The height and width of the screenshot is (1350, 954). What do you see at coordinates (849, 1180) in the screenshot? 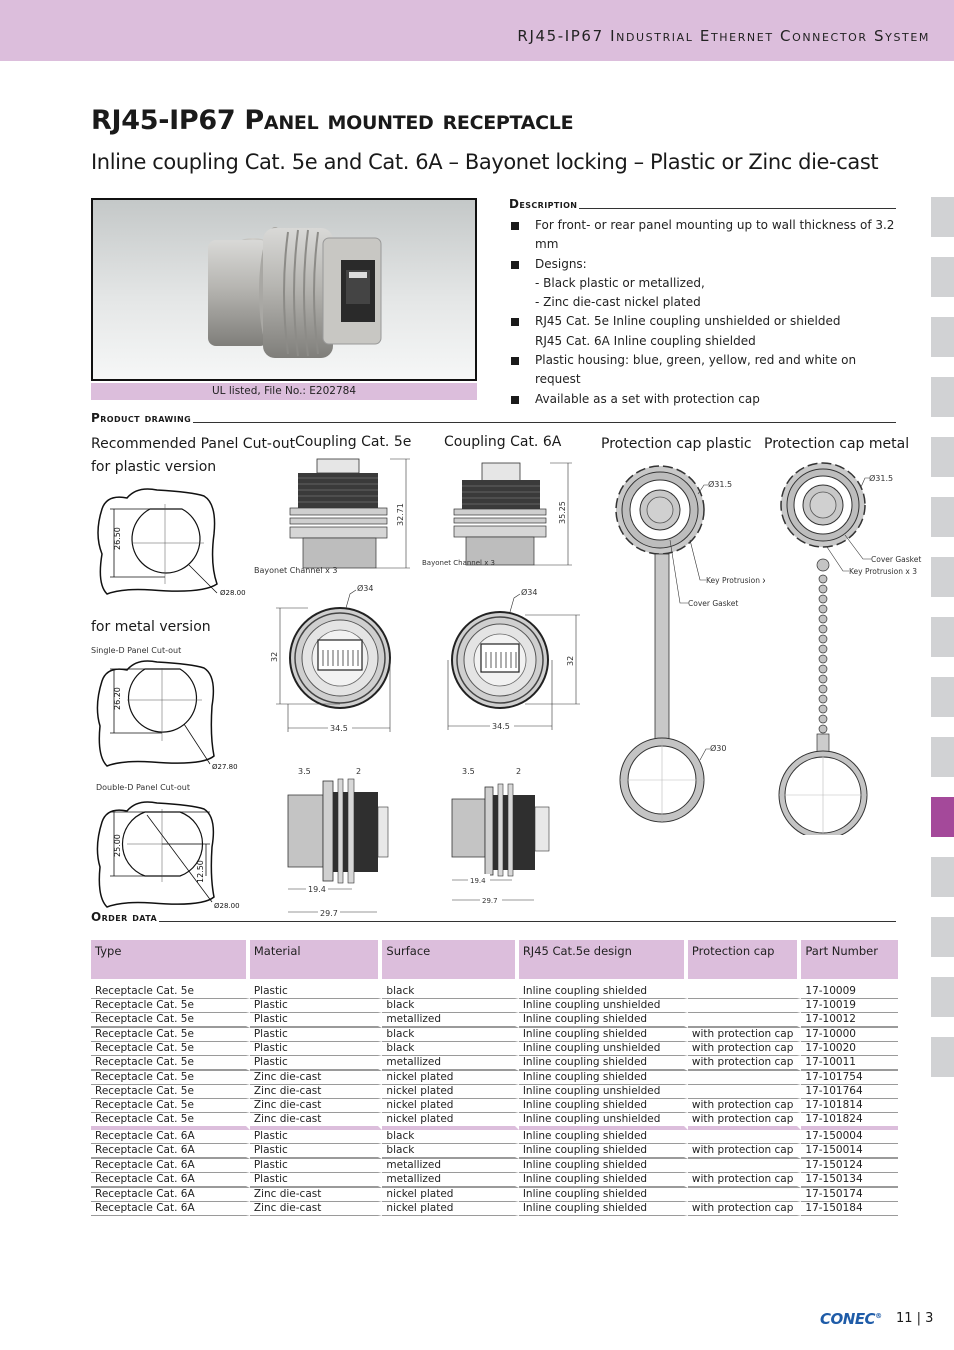
I see `cell-part-number: 17-150134` at bounding box center [849, 1180].